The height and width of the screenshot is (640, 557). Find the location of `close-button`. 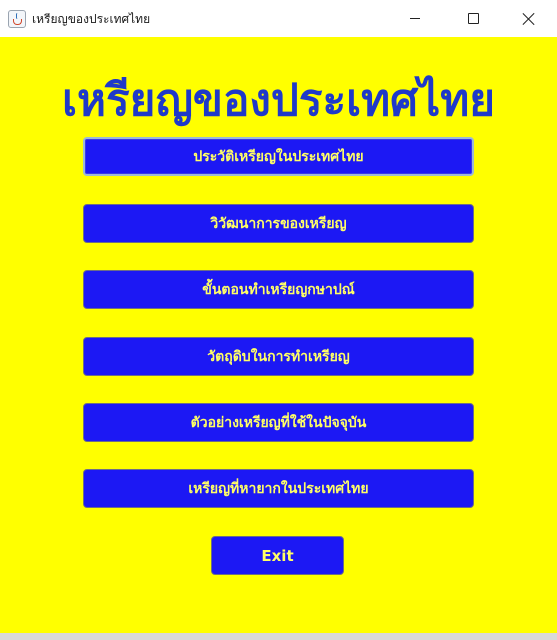

close-button is located at coordinates (528, 18).